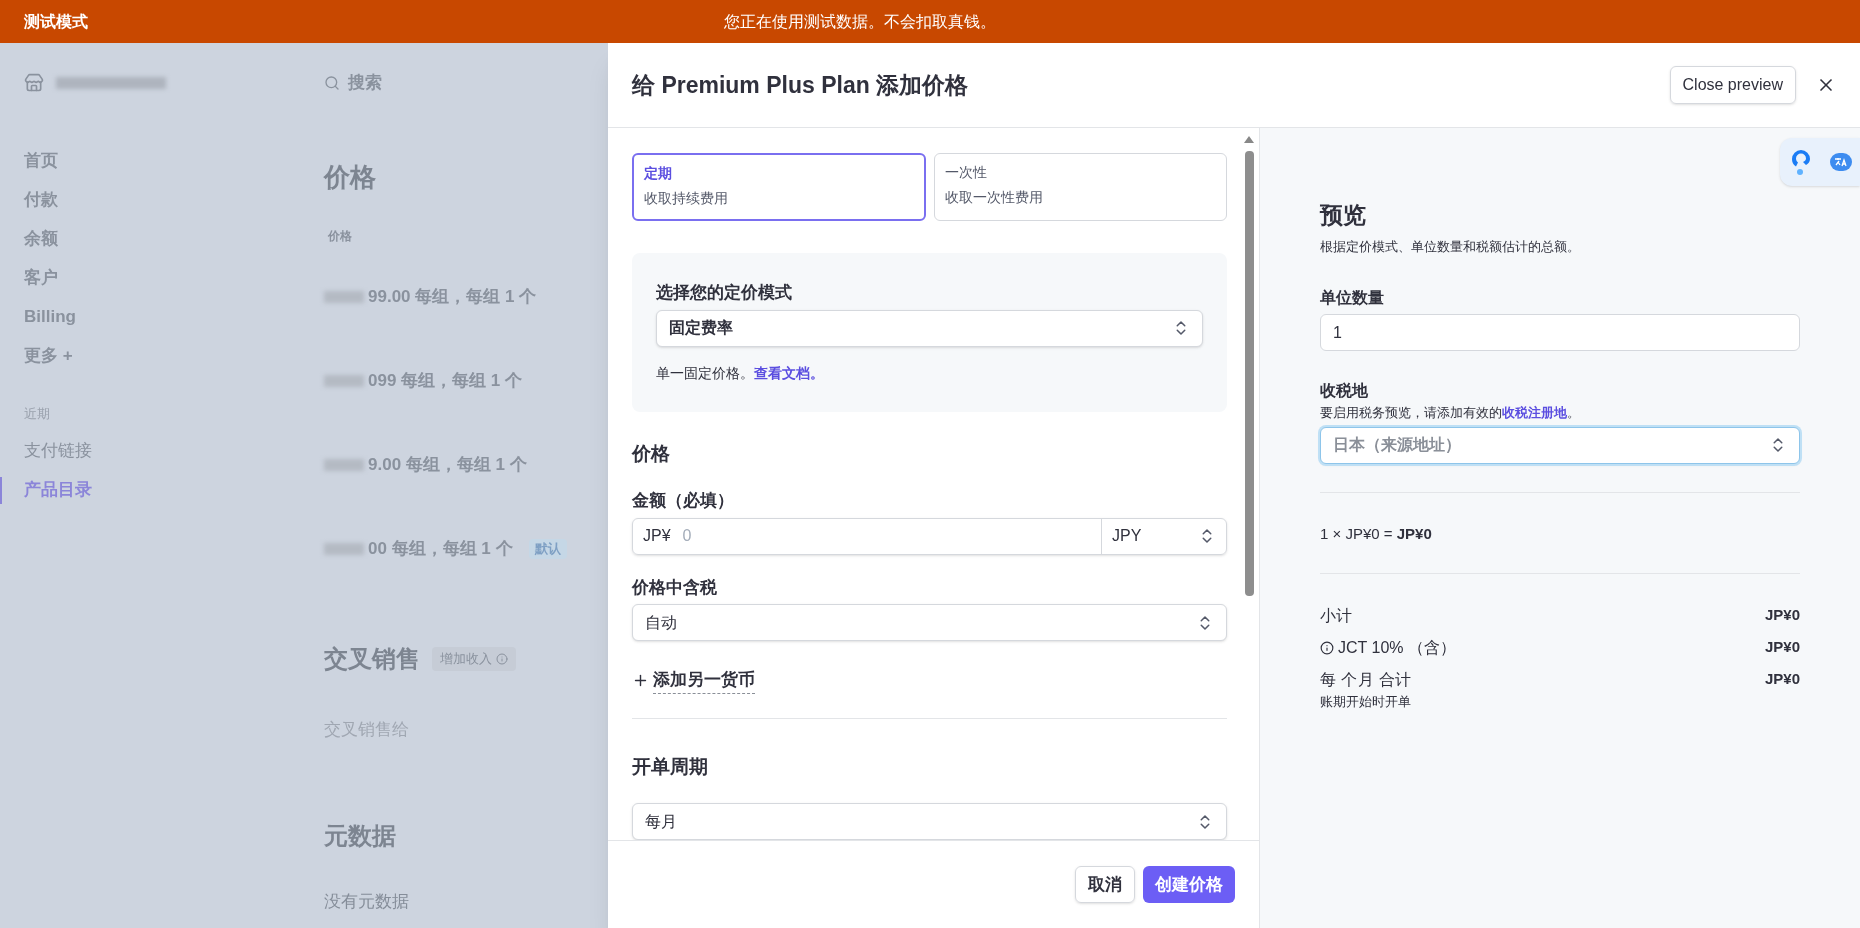  Describe the element at coordinates (675, 587) in the screenshot. I see `field-label: 价格中含税` at that location.